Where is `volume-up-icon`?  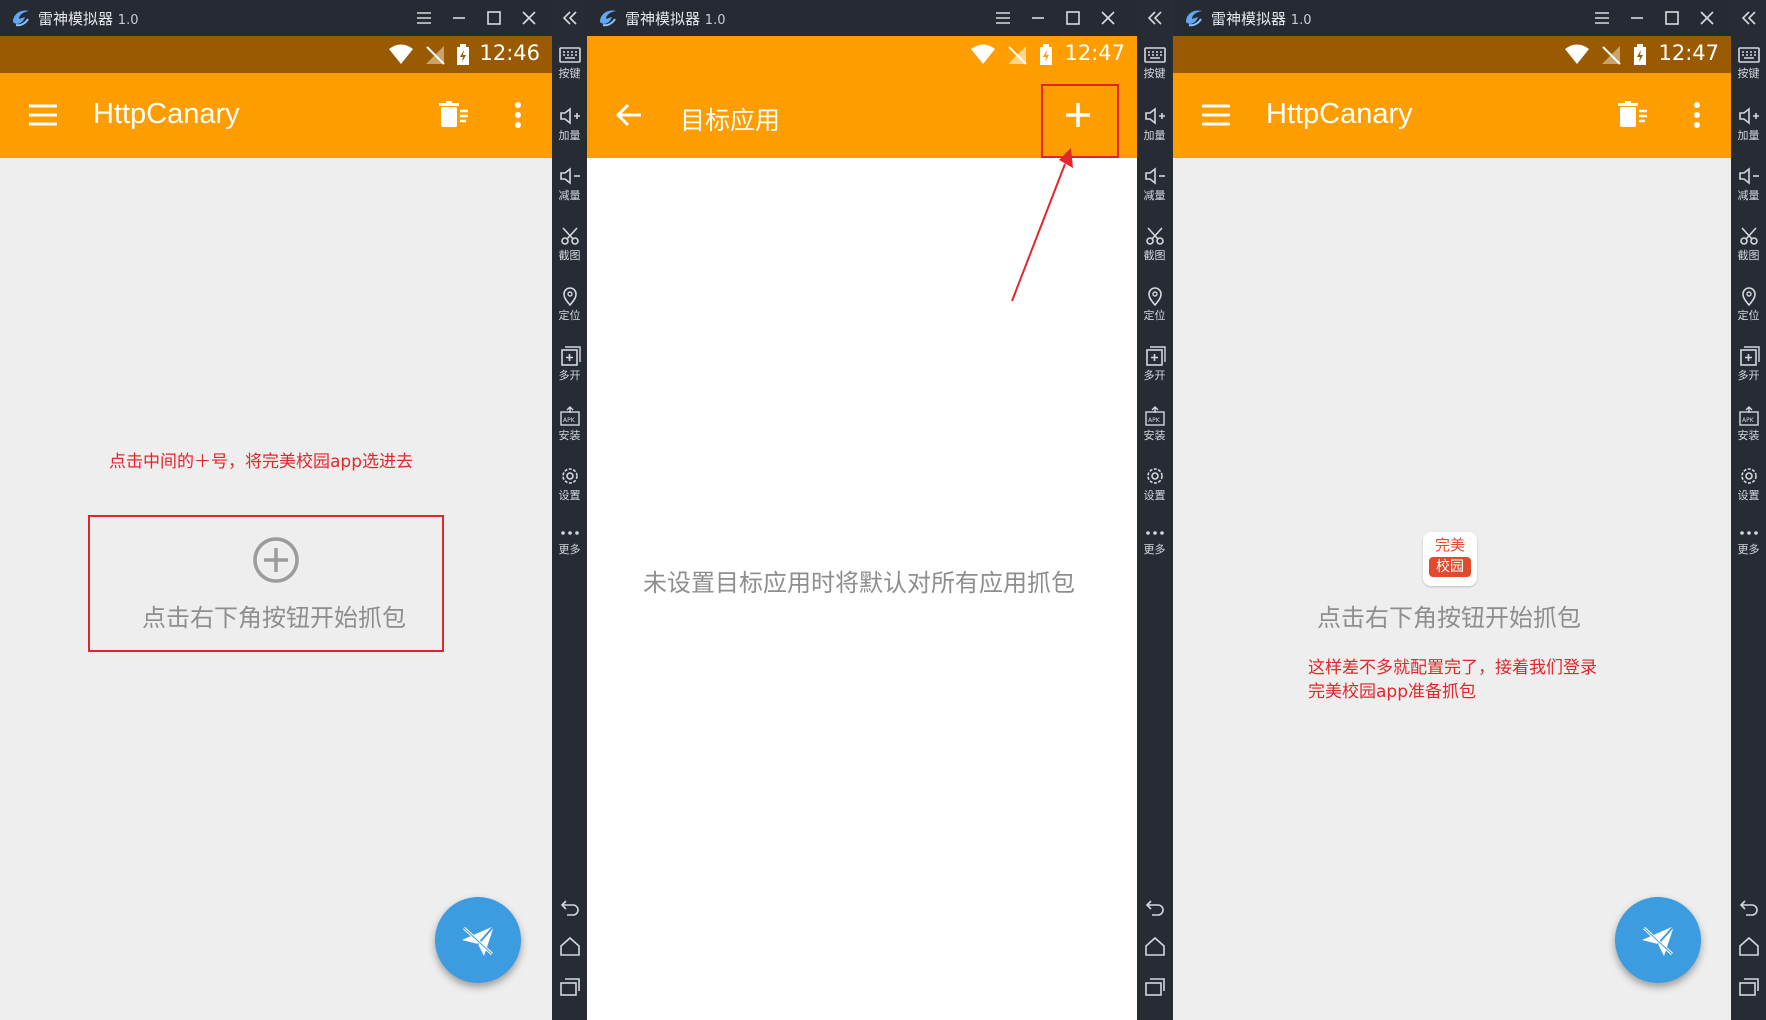 volume-up-icon is located at coordinates (569, 116).